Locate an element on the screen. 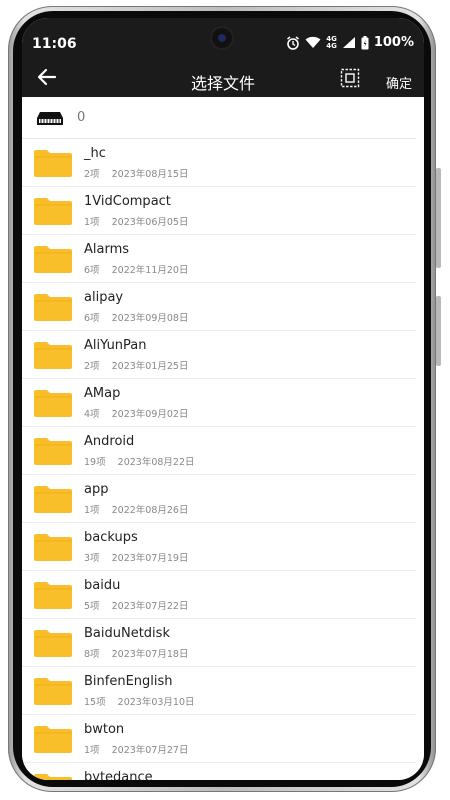  folder-meta: 8项 2023年07月18日 is located at coordinates (136, 654).